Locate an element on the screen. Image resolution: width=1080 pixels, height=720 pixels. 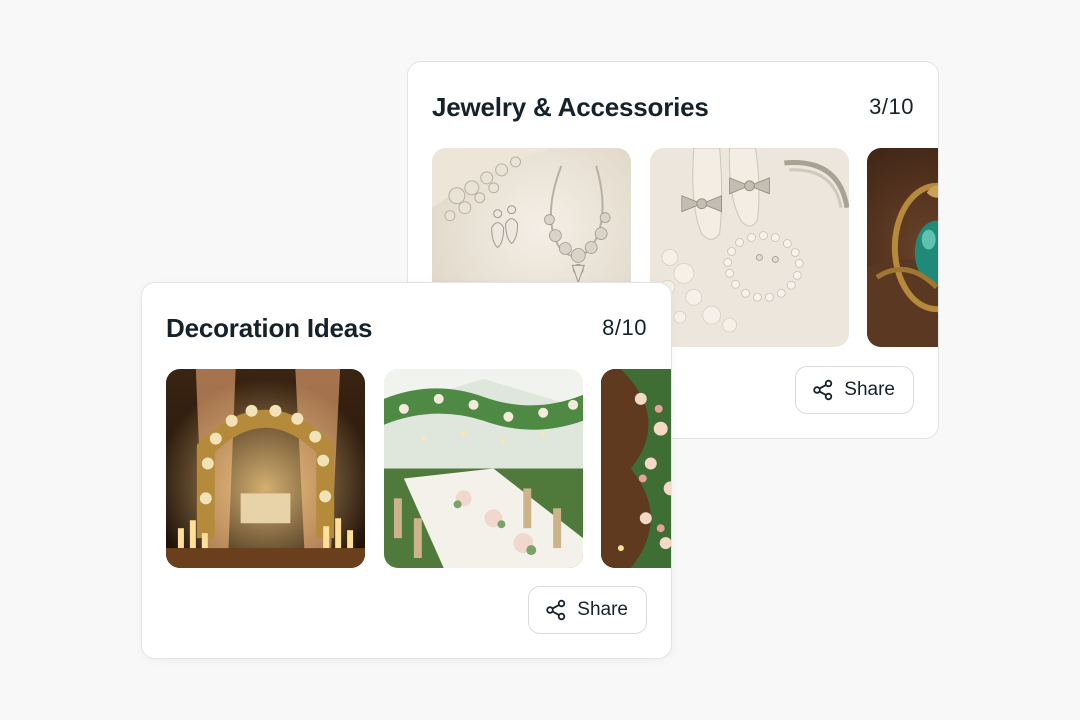
board-title: Jewelry & Accessories is located at coordinates (570, 107).